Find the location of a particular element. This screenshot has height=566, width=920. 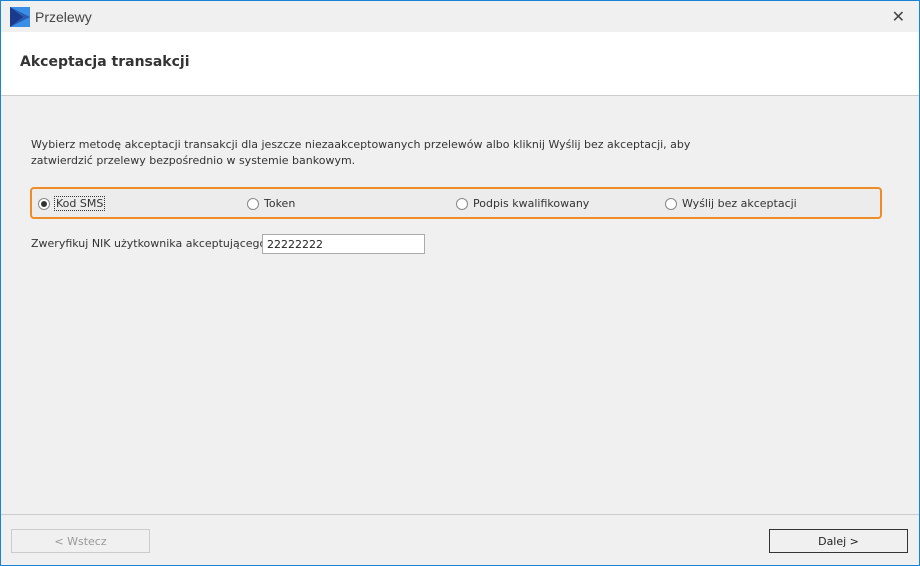

radio-label: Podpis kwalifikowany is located at coordinates (531, 203).